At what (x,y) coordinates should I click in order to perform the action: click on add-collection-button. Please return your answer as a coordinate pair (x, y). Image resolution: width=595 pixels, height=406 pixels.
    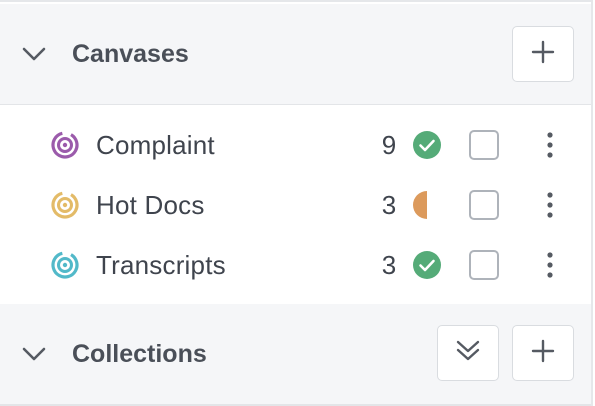
    Looking at the image, I should click on (543, 353).